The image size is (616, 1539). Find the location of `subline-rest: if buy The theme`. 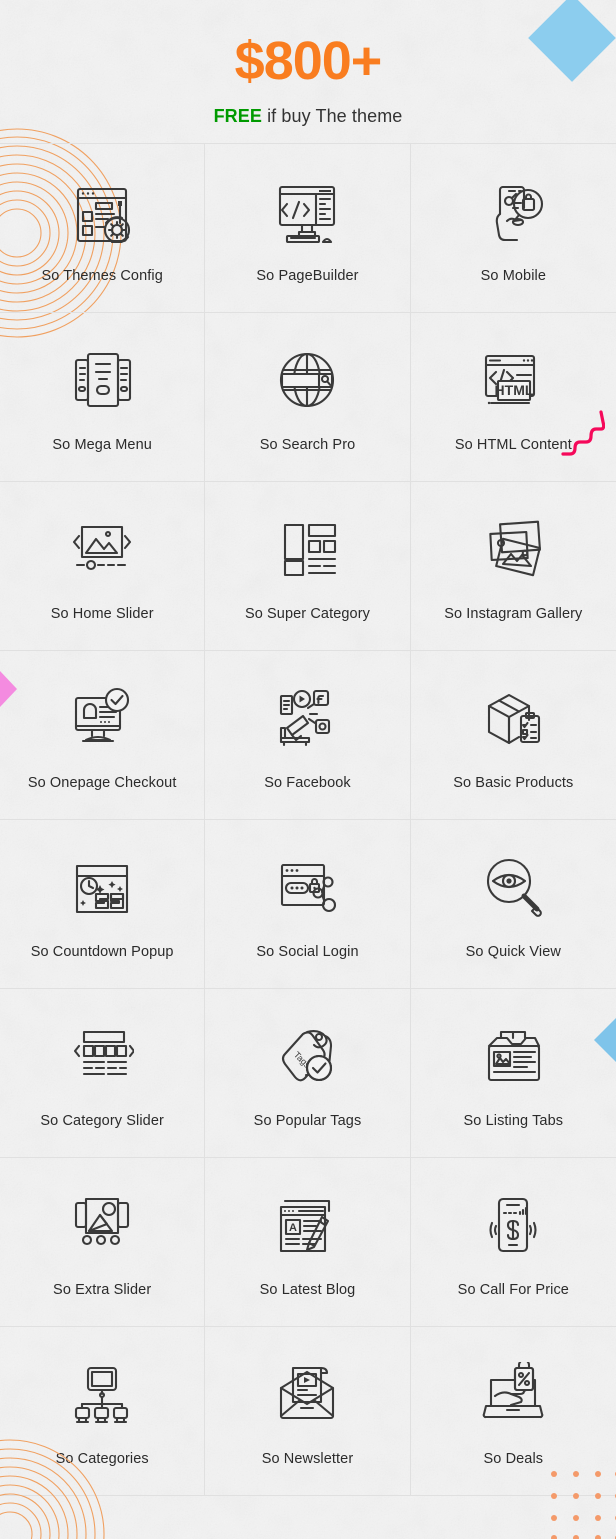

subline-rest: if buy The theme is located at coordinates (332, 115).